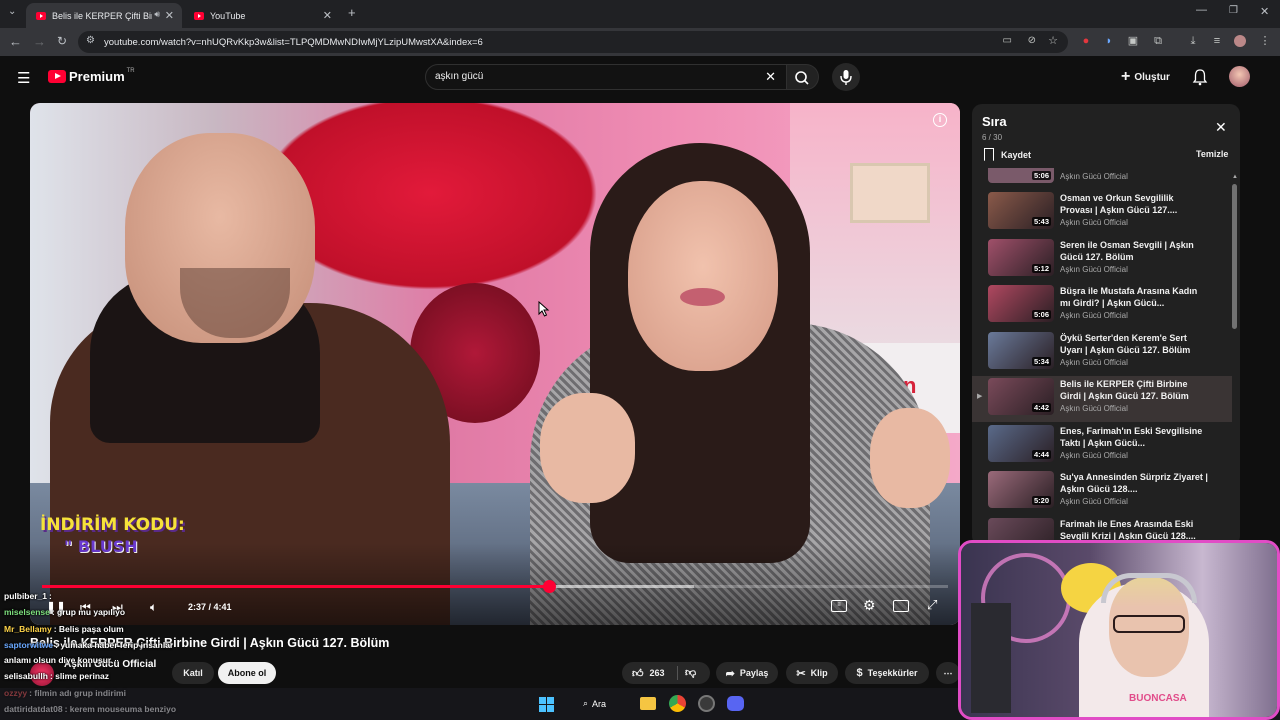  Describe the element at coordinates (104, 15) in the screenshot. I see `tab-active: Belis ile KERPER Çifti Birbine 🔊︎ ✕` at that location.